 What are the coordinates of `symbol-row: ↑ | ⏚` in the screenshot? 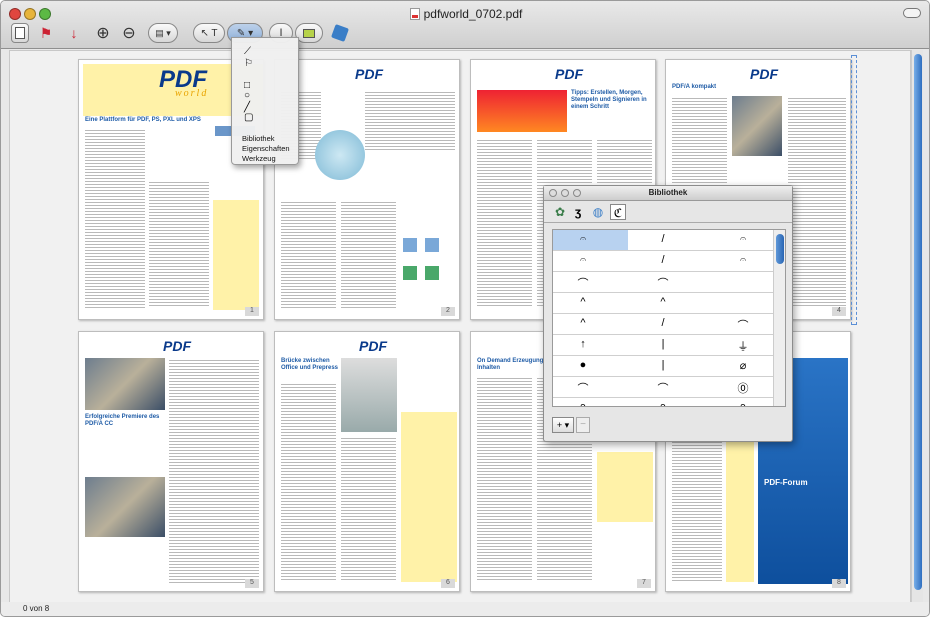 It's located at (663, 345).